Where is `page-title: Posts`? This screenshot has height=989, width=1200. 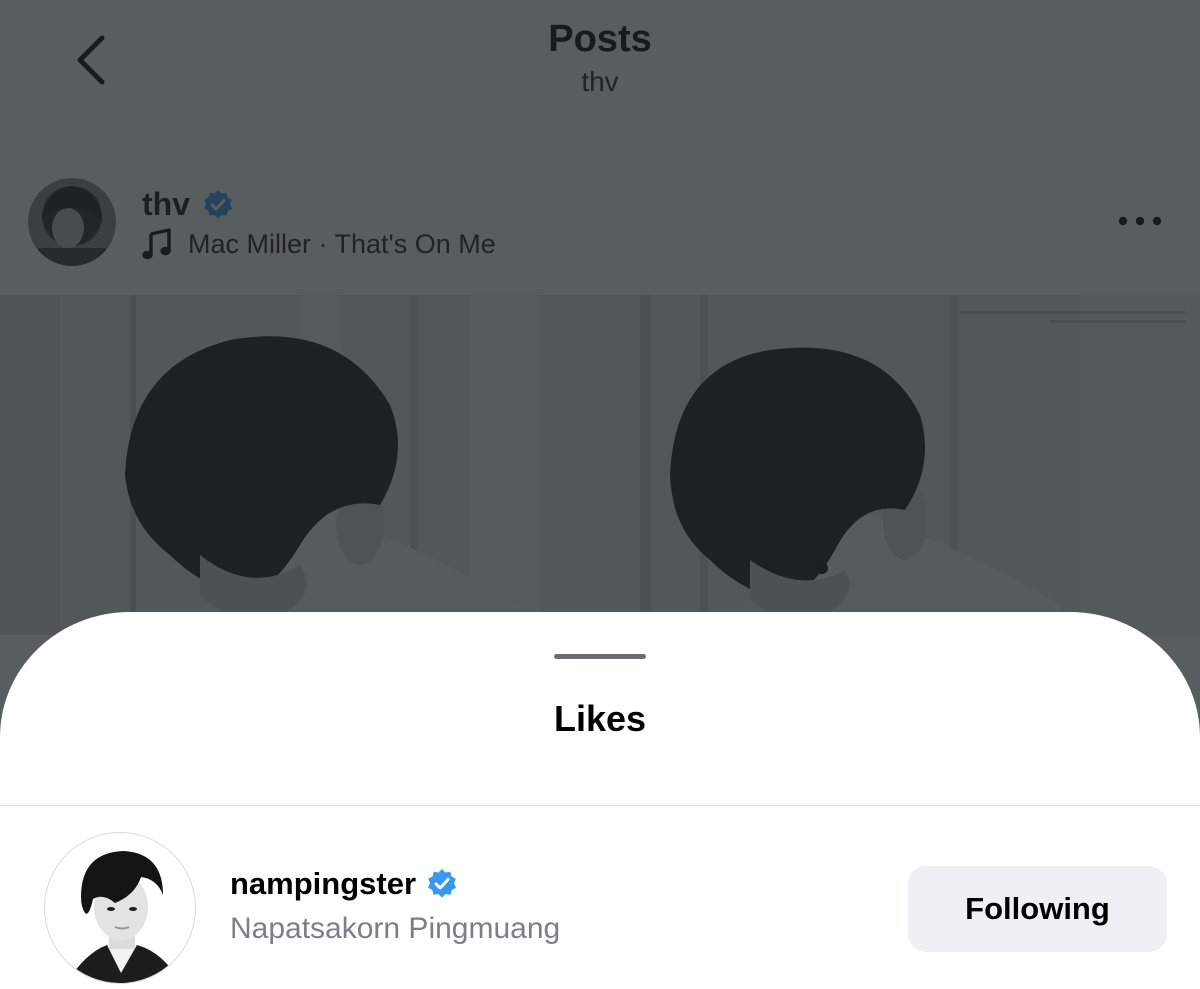
page-title: Posts is located at coordinates (600, 39).